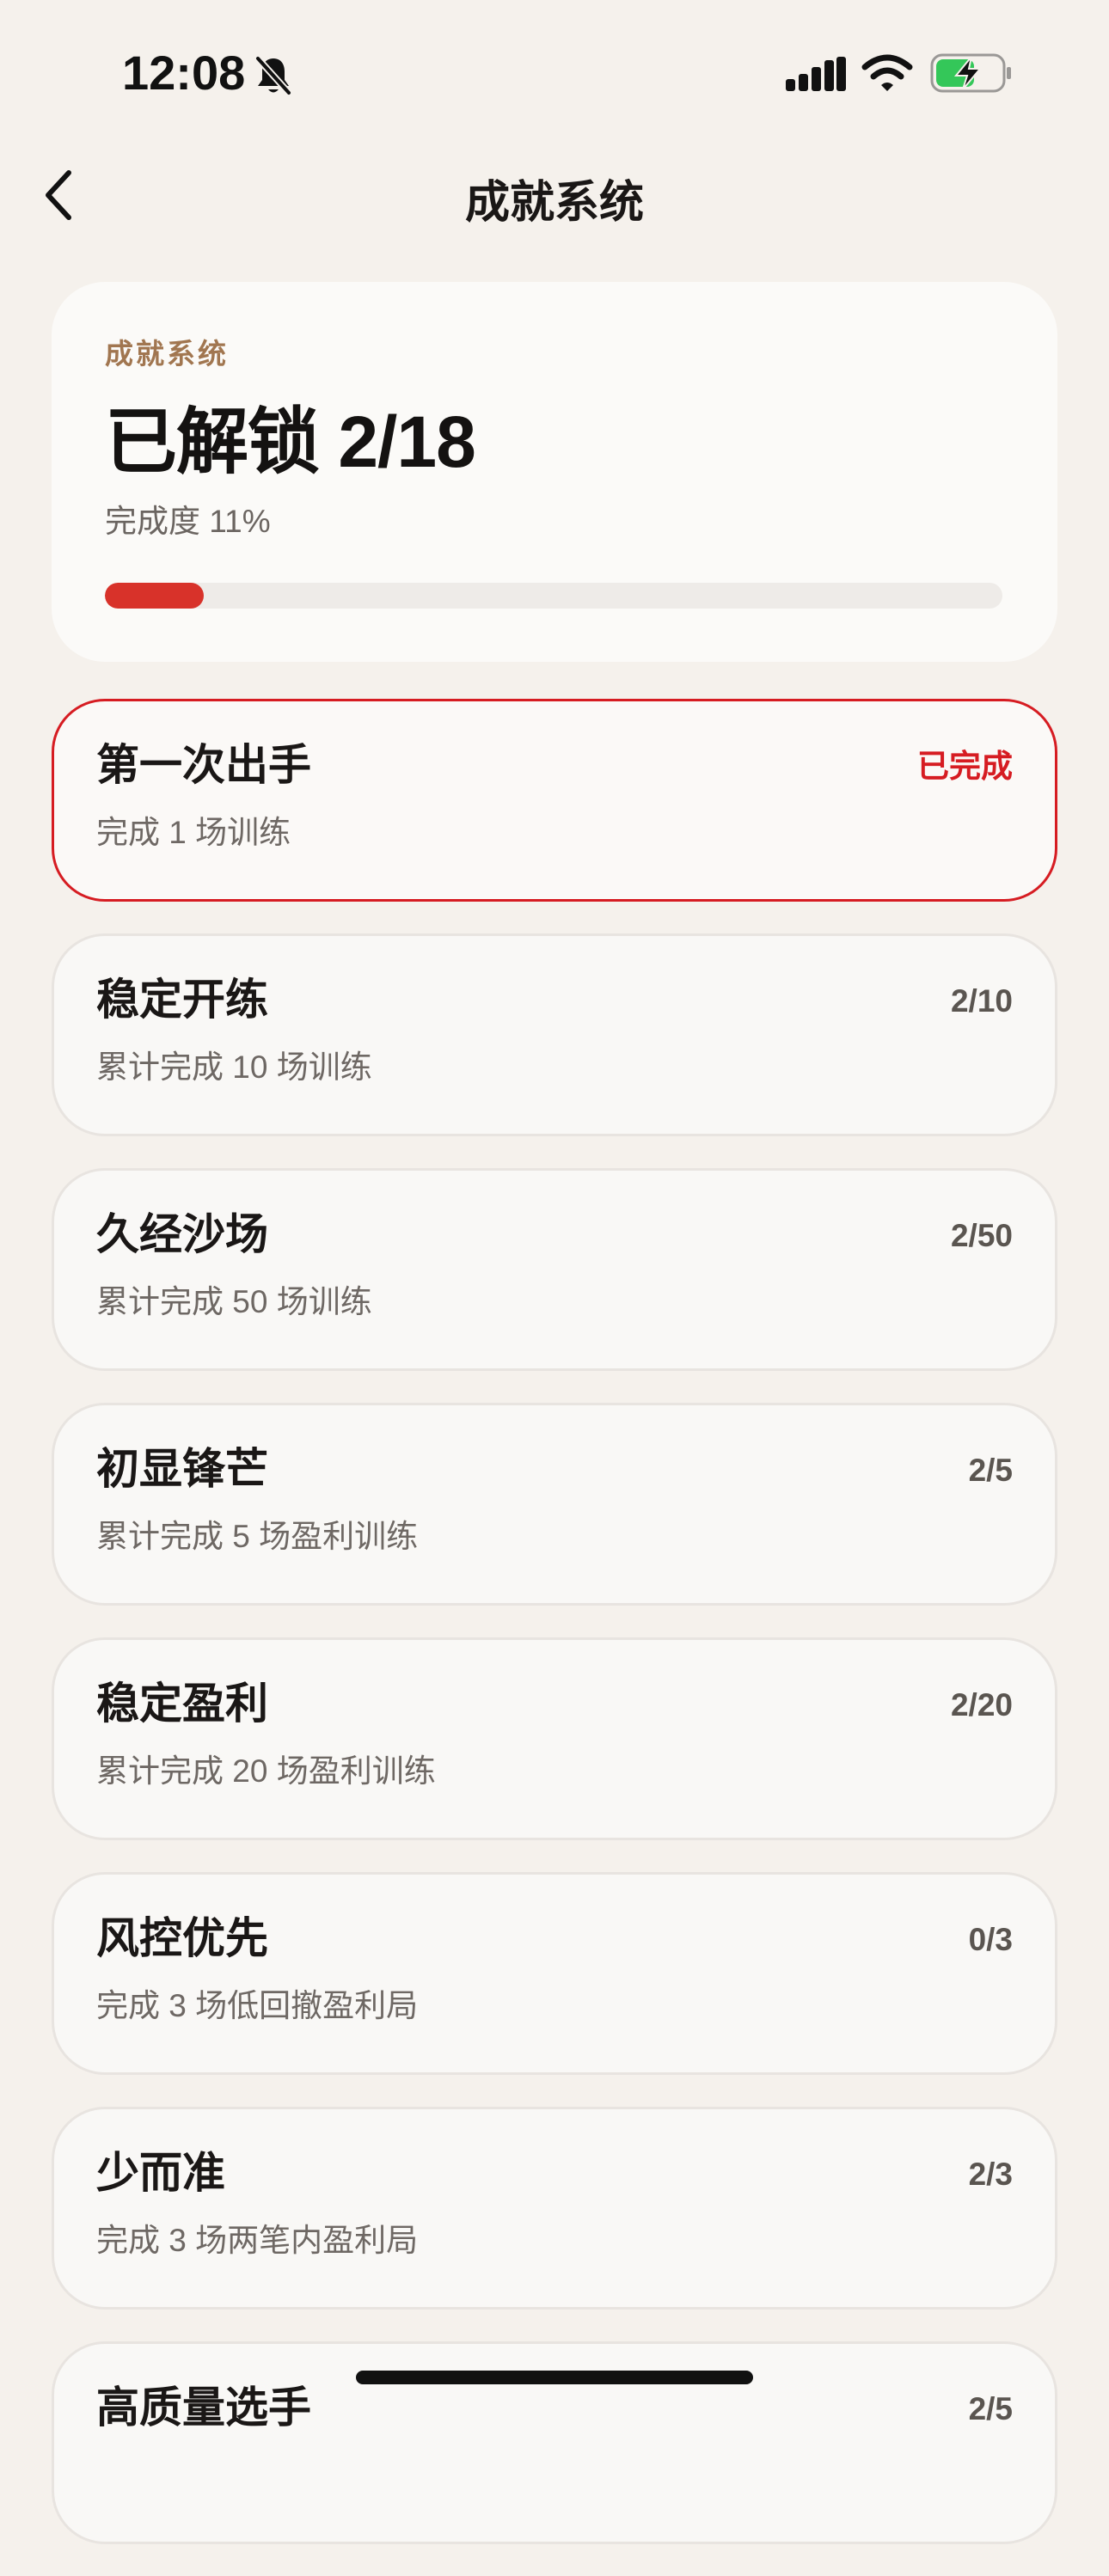 This screenshot has height=2576, width=1109. Describe the element at coordinates (554, 2208) in the screenshot. I see `achievement-card: 少而准完成 3 场两笔内盈利局 2/3` at that location.